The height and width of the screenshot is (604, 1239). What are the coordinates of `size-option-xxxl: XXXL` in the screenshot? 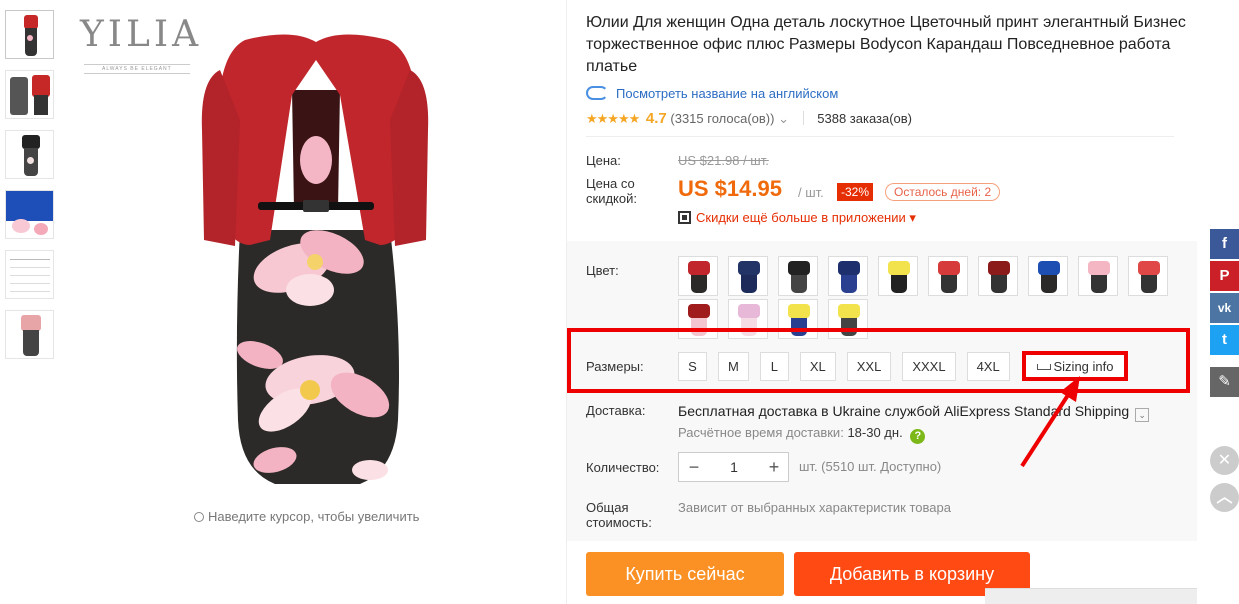 It's located at (929, 366).